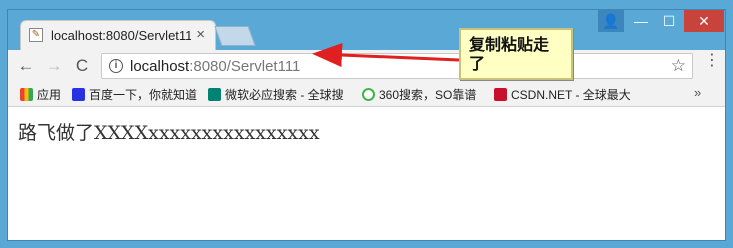 The width and height of the screenshot is (733, 248). What do you see at coordinates (26, 94) in the screenshot?
I see `apps-icon` at bounding box center [26, 94].